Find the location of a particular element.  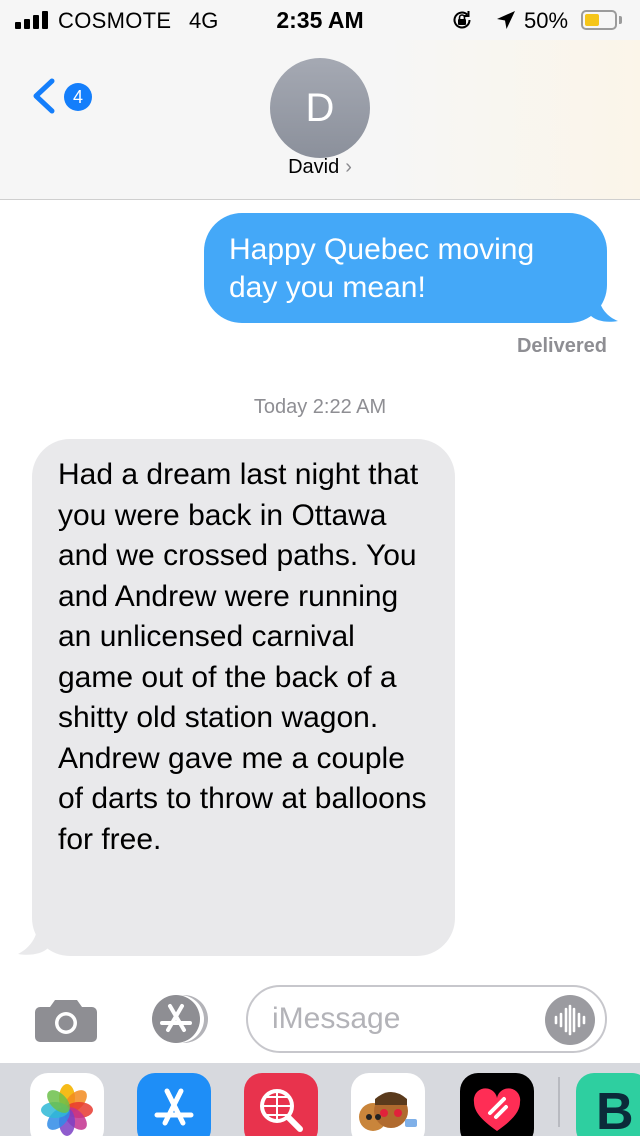

photos-app-icon is located at coordinates (67, 1104).